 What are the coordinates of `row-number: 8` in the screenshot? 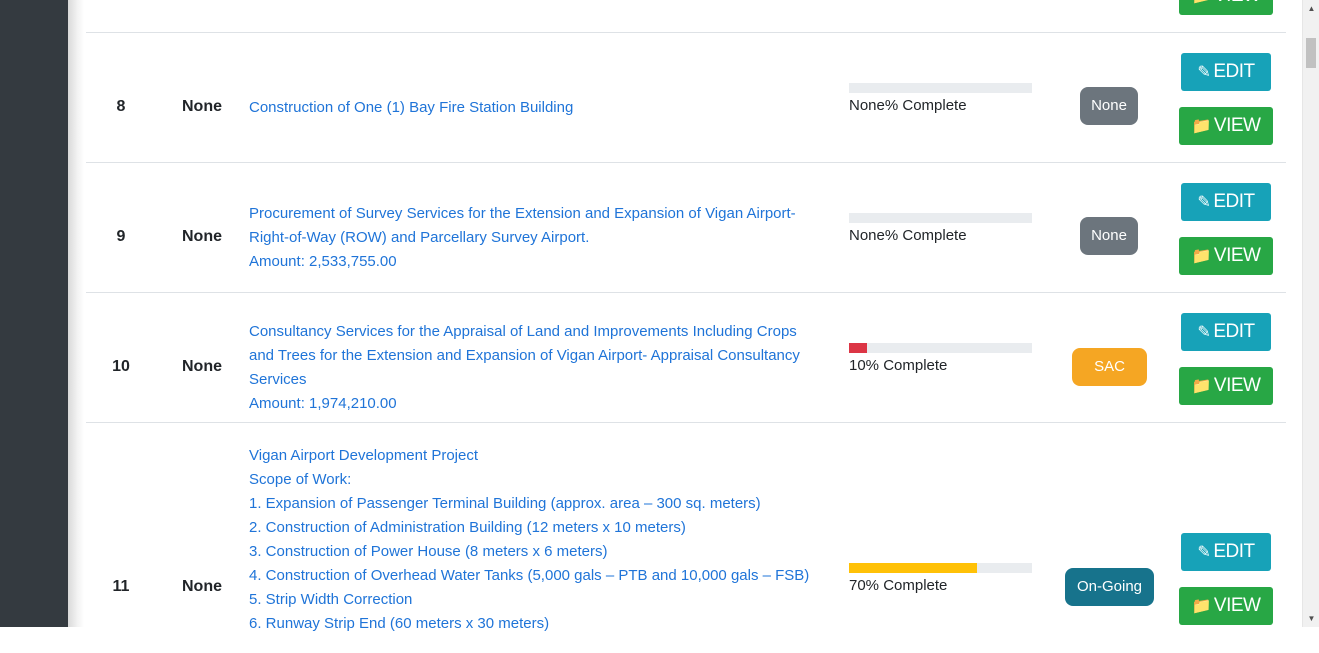 It's located at (121, 106).